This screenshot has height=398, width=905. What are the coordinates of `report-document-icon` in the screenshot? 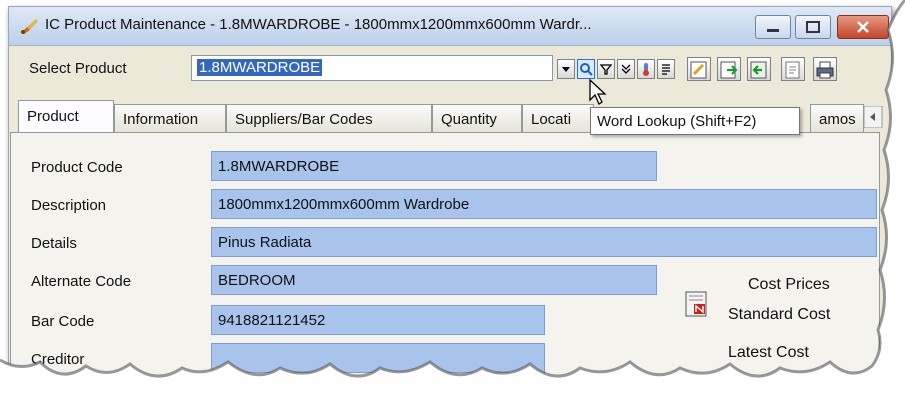 It's located at (697, 305).